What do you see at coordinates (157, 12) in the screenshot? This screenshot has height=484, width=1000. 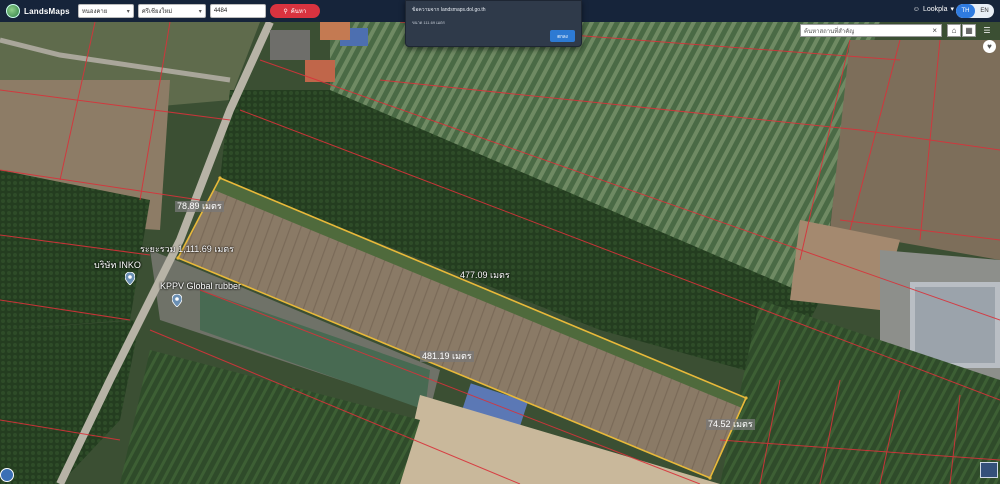 I see `amphoe-value: ศรีเชียงใหม่` at bounding box center [157, 12].